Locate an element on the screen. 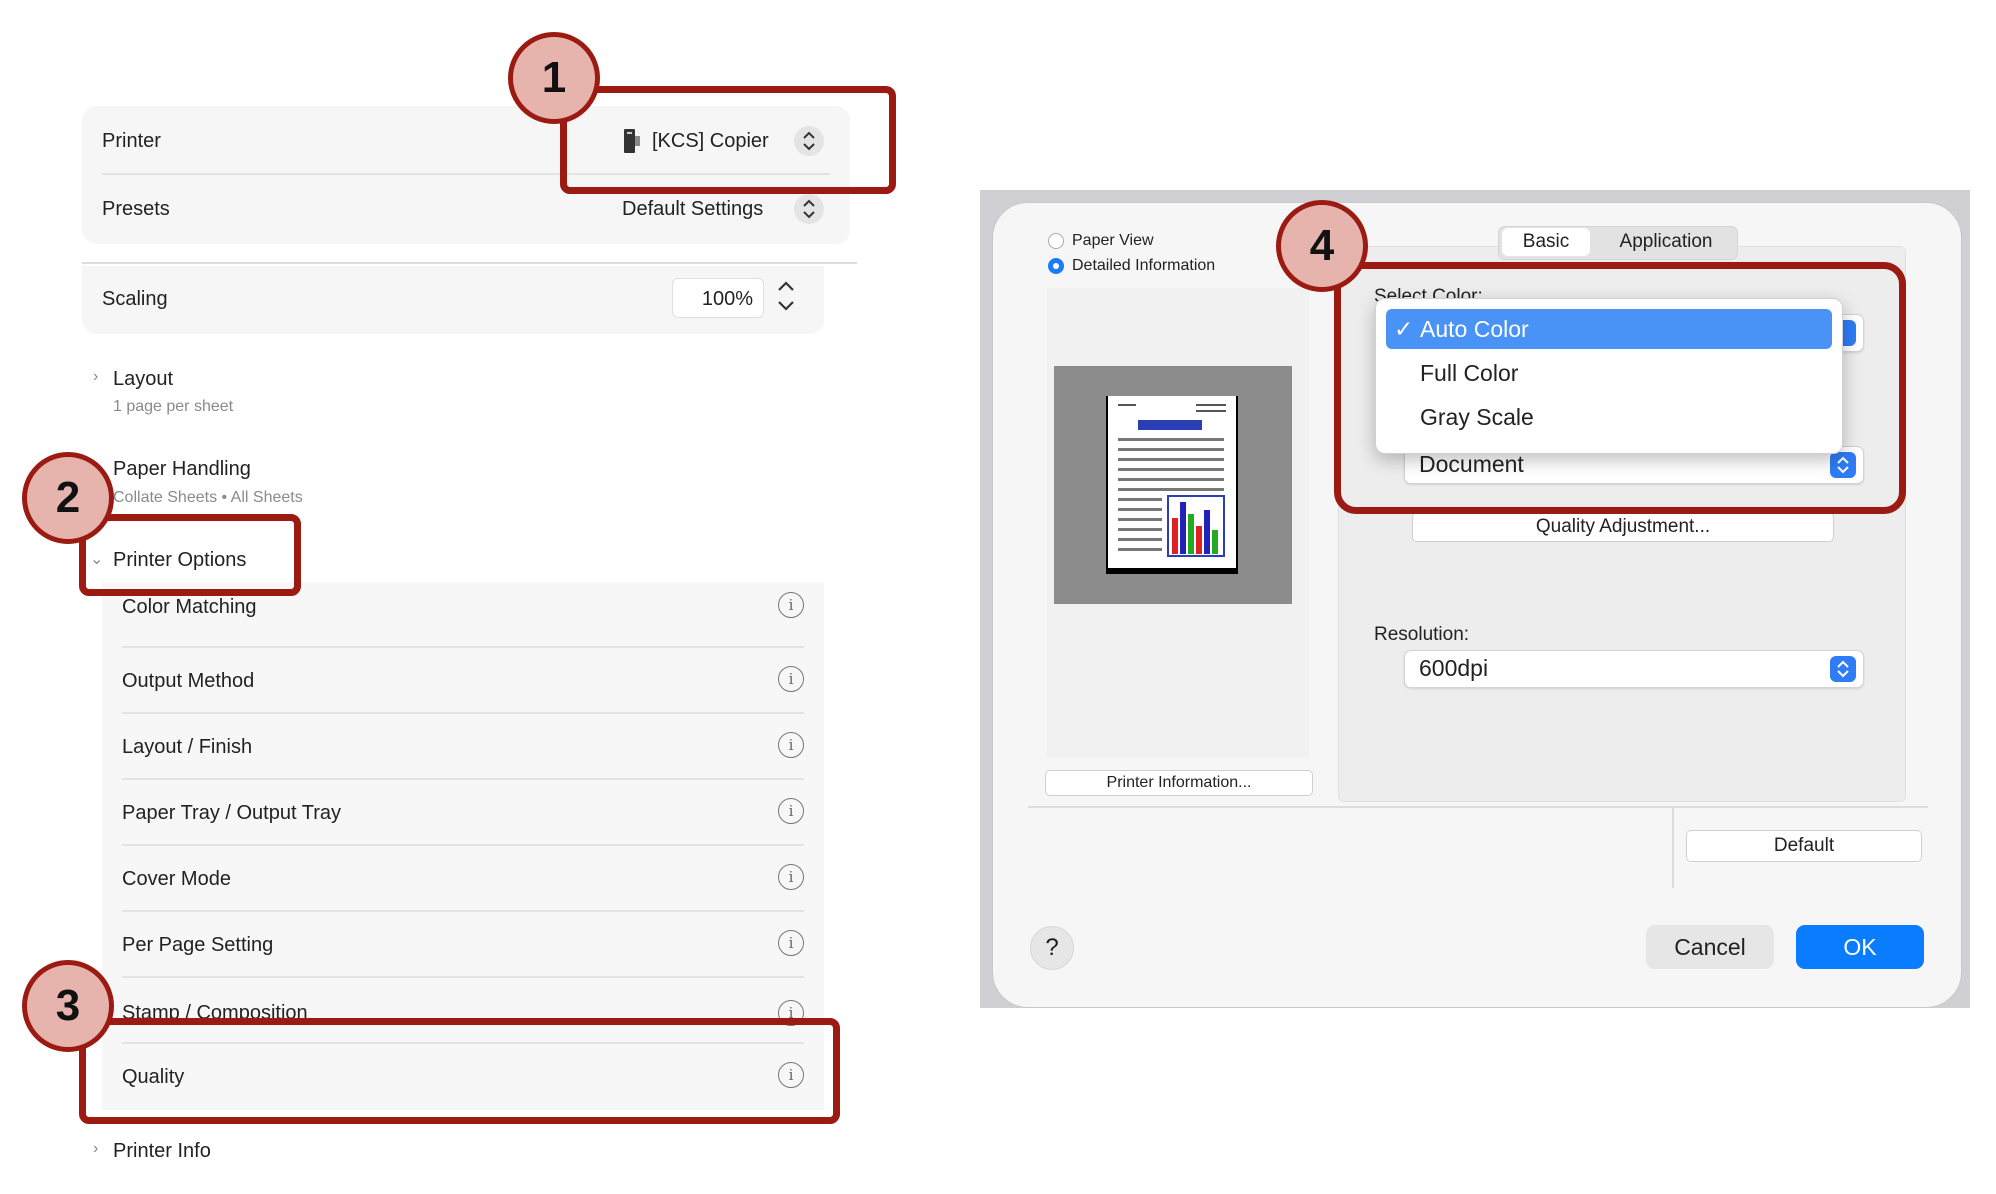 The height and width of the screenshot is (1194, 1996). tab-application: Application is located at coordinates (1666, 242).